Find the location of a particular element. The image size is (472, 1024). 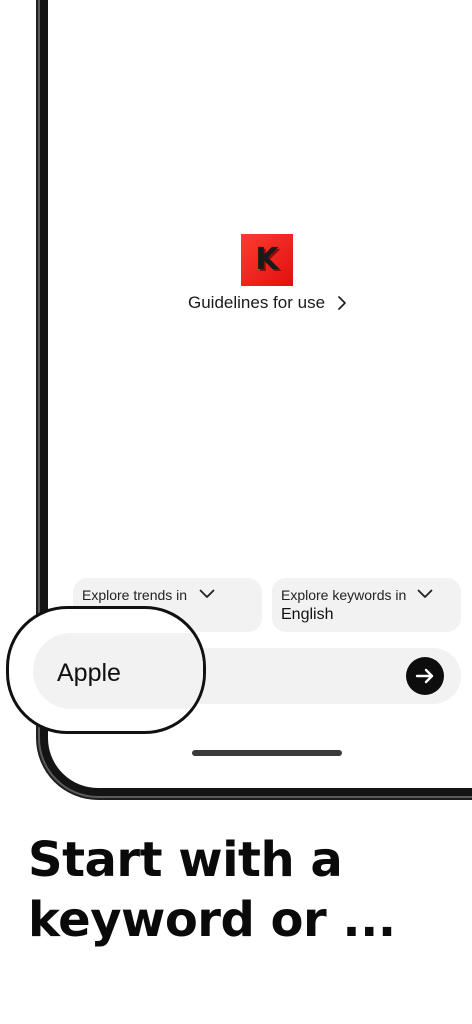

headline-line-1: Start with a is located at coordinates (185, 860).